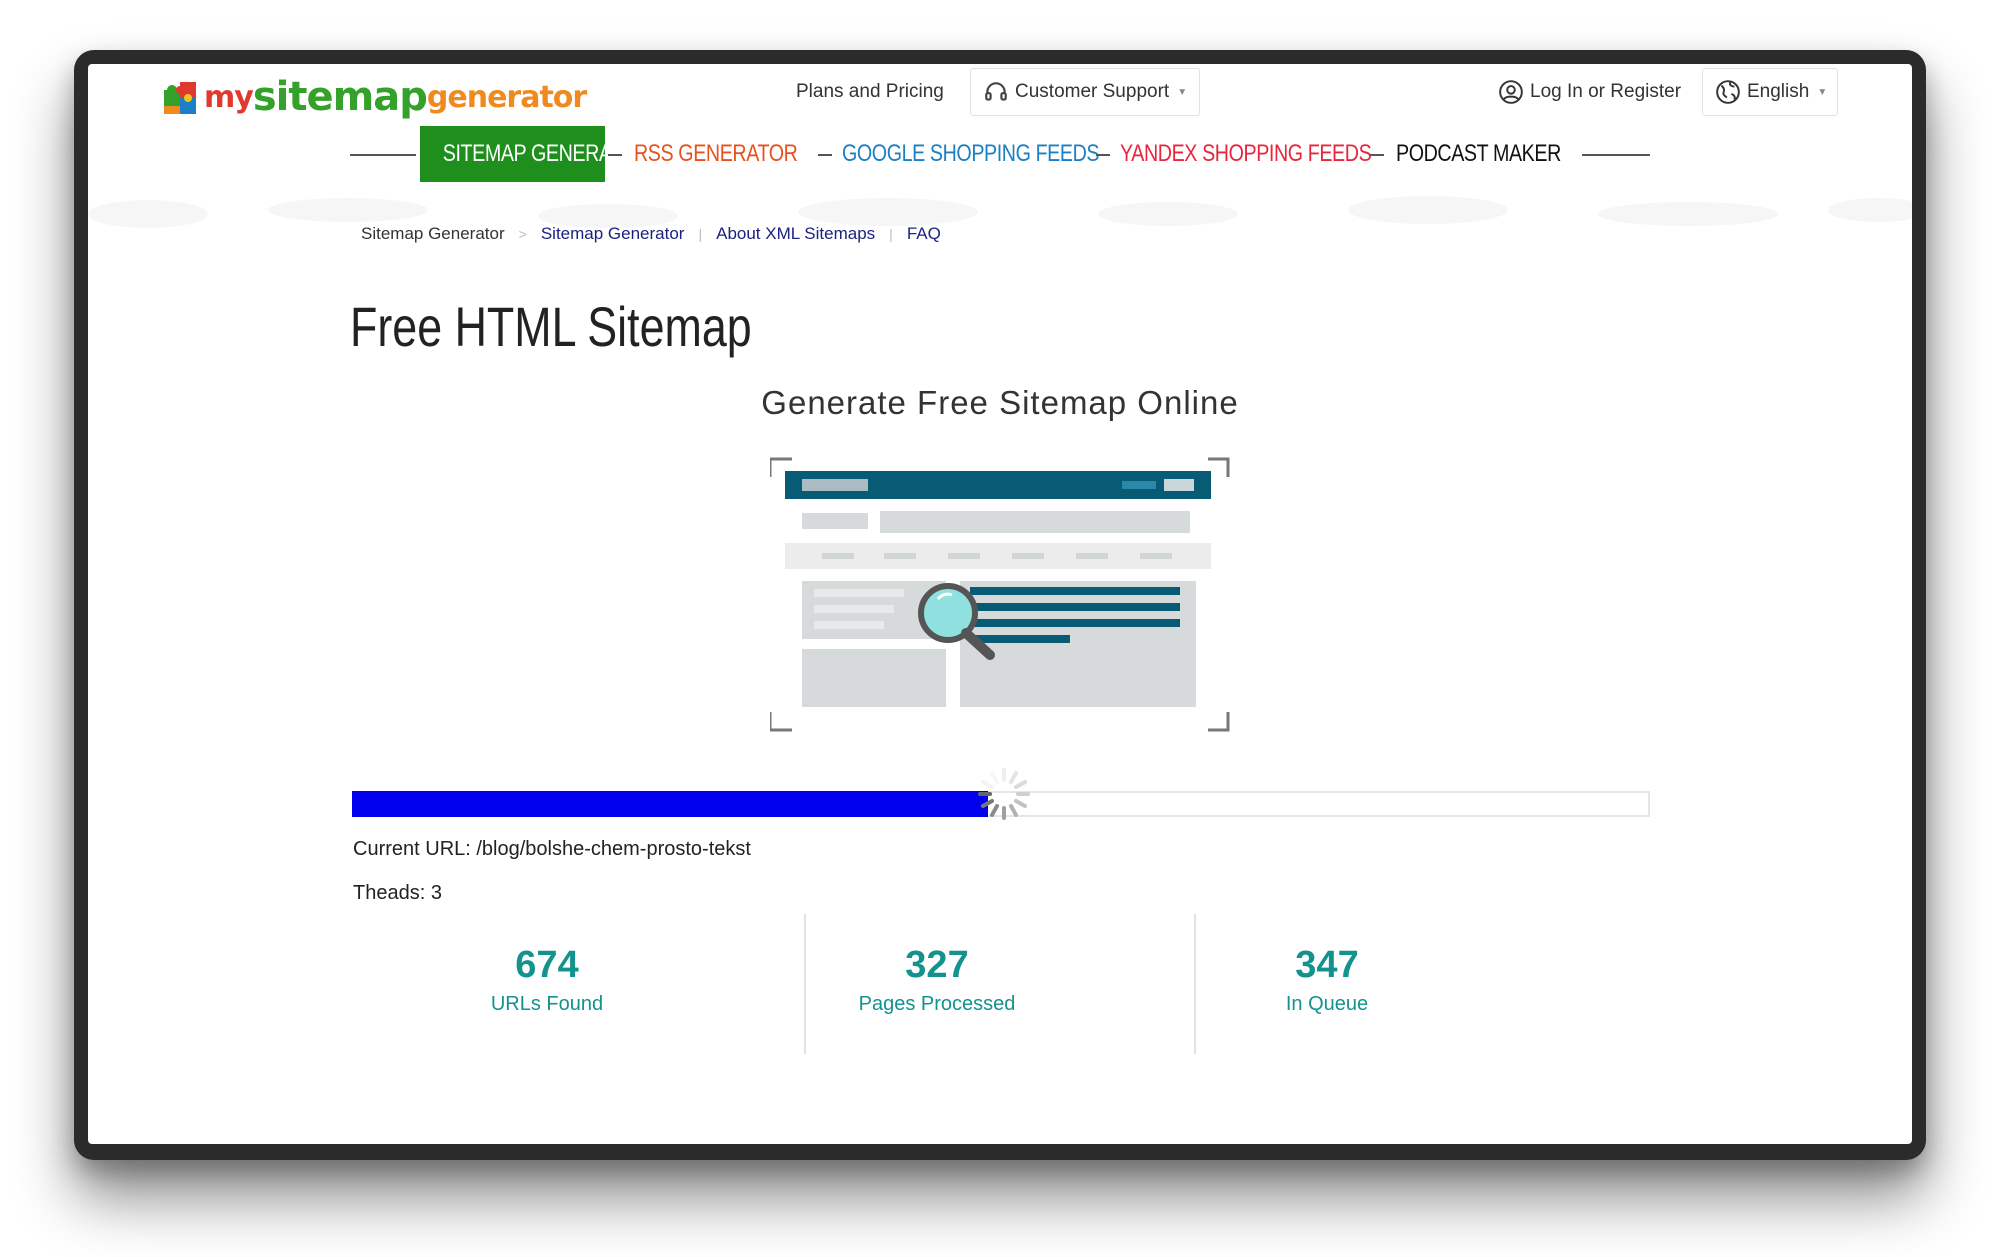 The height and width of the screenshot is (1257, 1999). What do you see at coordinates (180, 98) in the screenshot?
I see `puzzle-logo-icon` at bounding box center [180, 98].